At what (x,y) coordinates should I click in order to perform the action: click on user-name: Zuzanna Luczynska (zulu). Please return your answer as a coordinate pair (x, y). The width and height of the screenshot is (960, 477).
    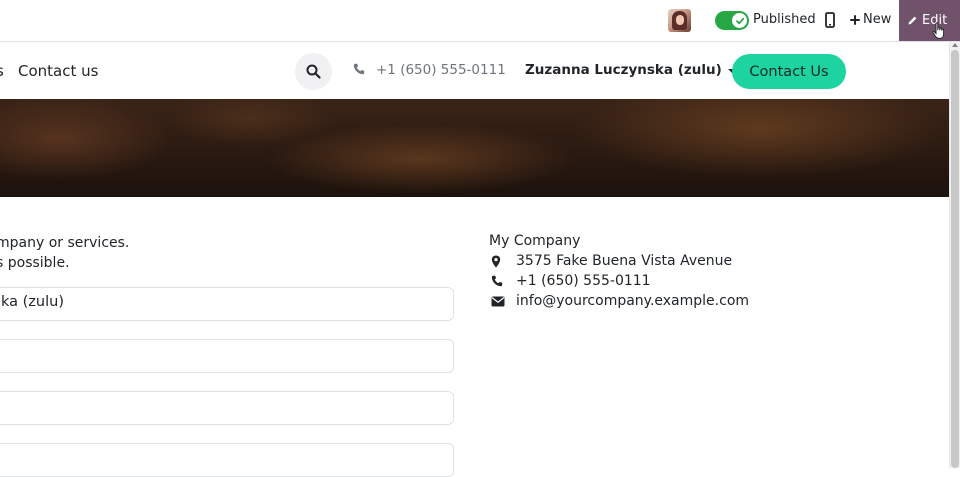
    Looking at the image, I should click on (623, 70).